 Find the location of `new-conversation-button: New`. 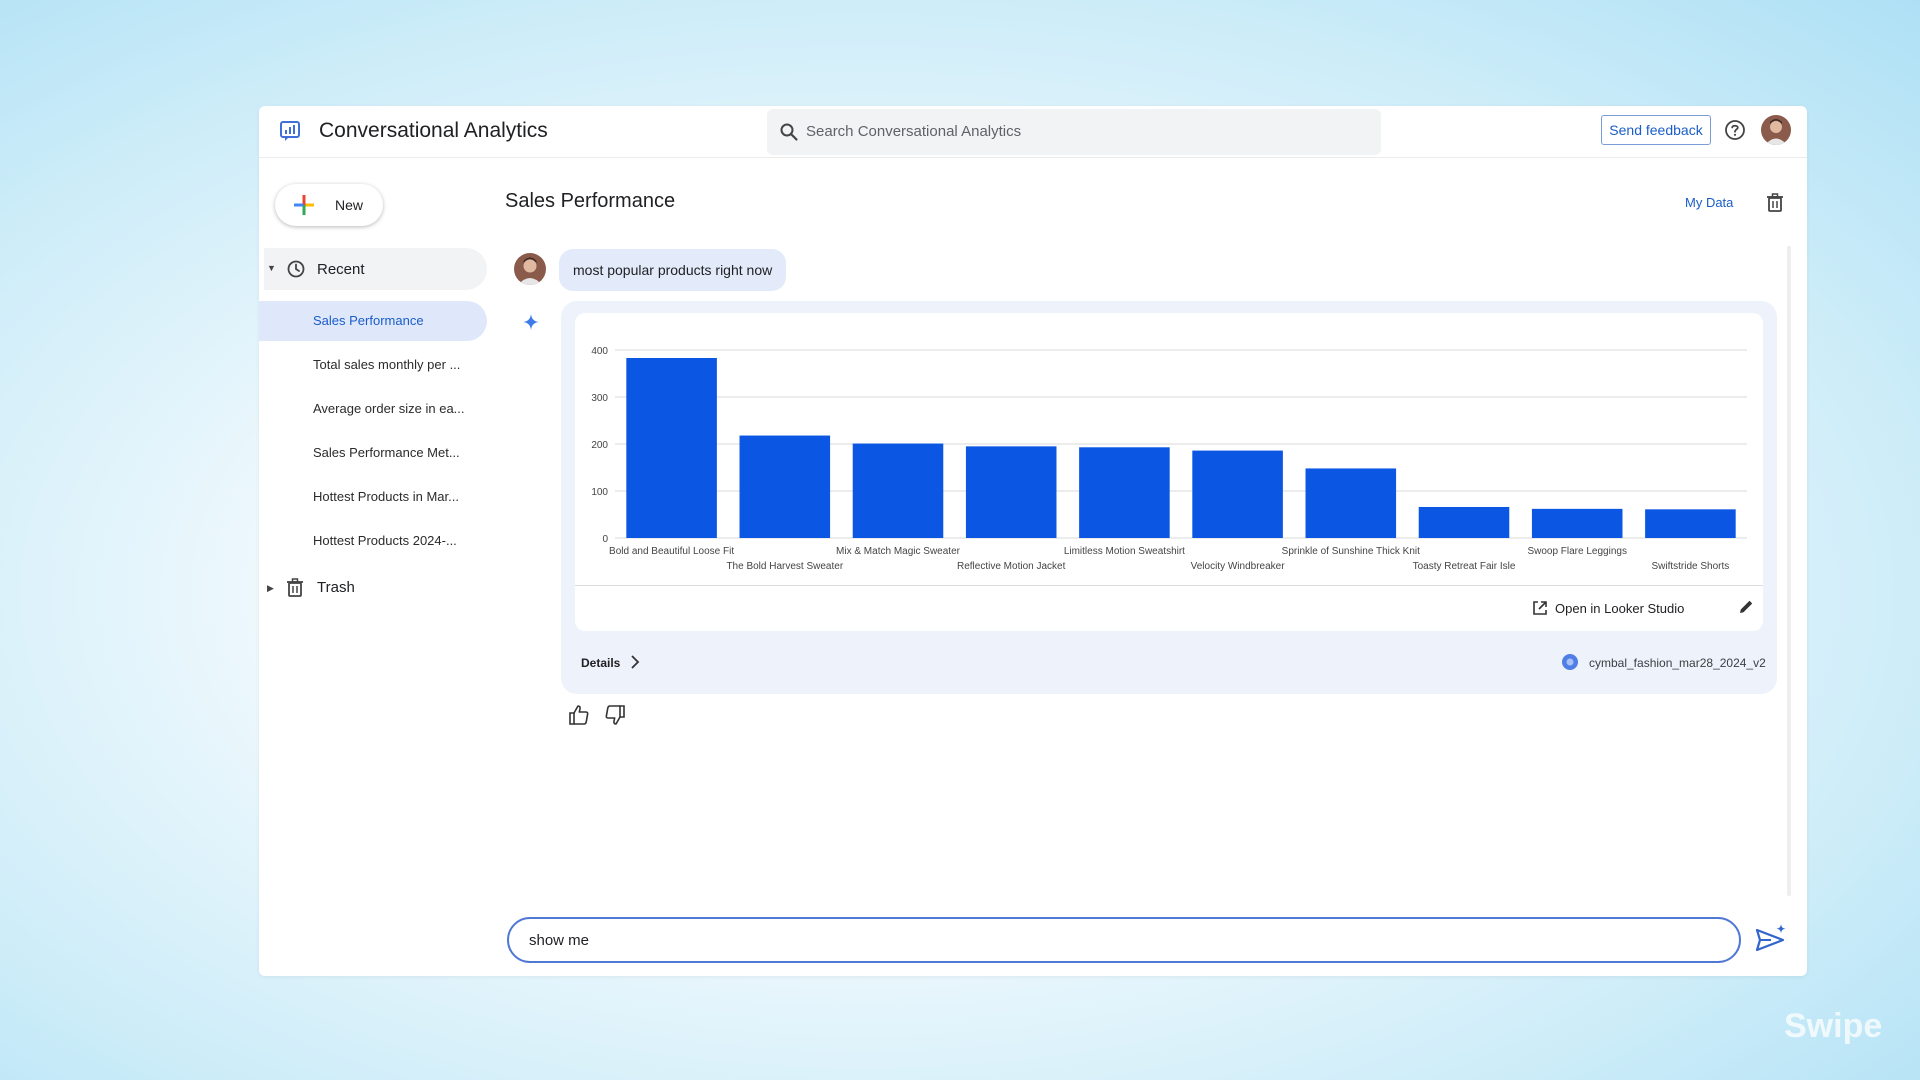

new-conversation-button: New is located at coordinates (329, 205).